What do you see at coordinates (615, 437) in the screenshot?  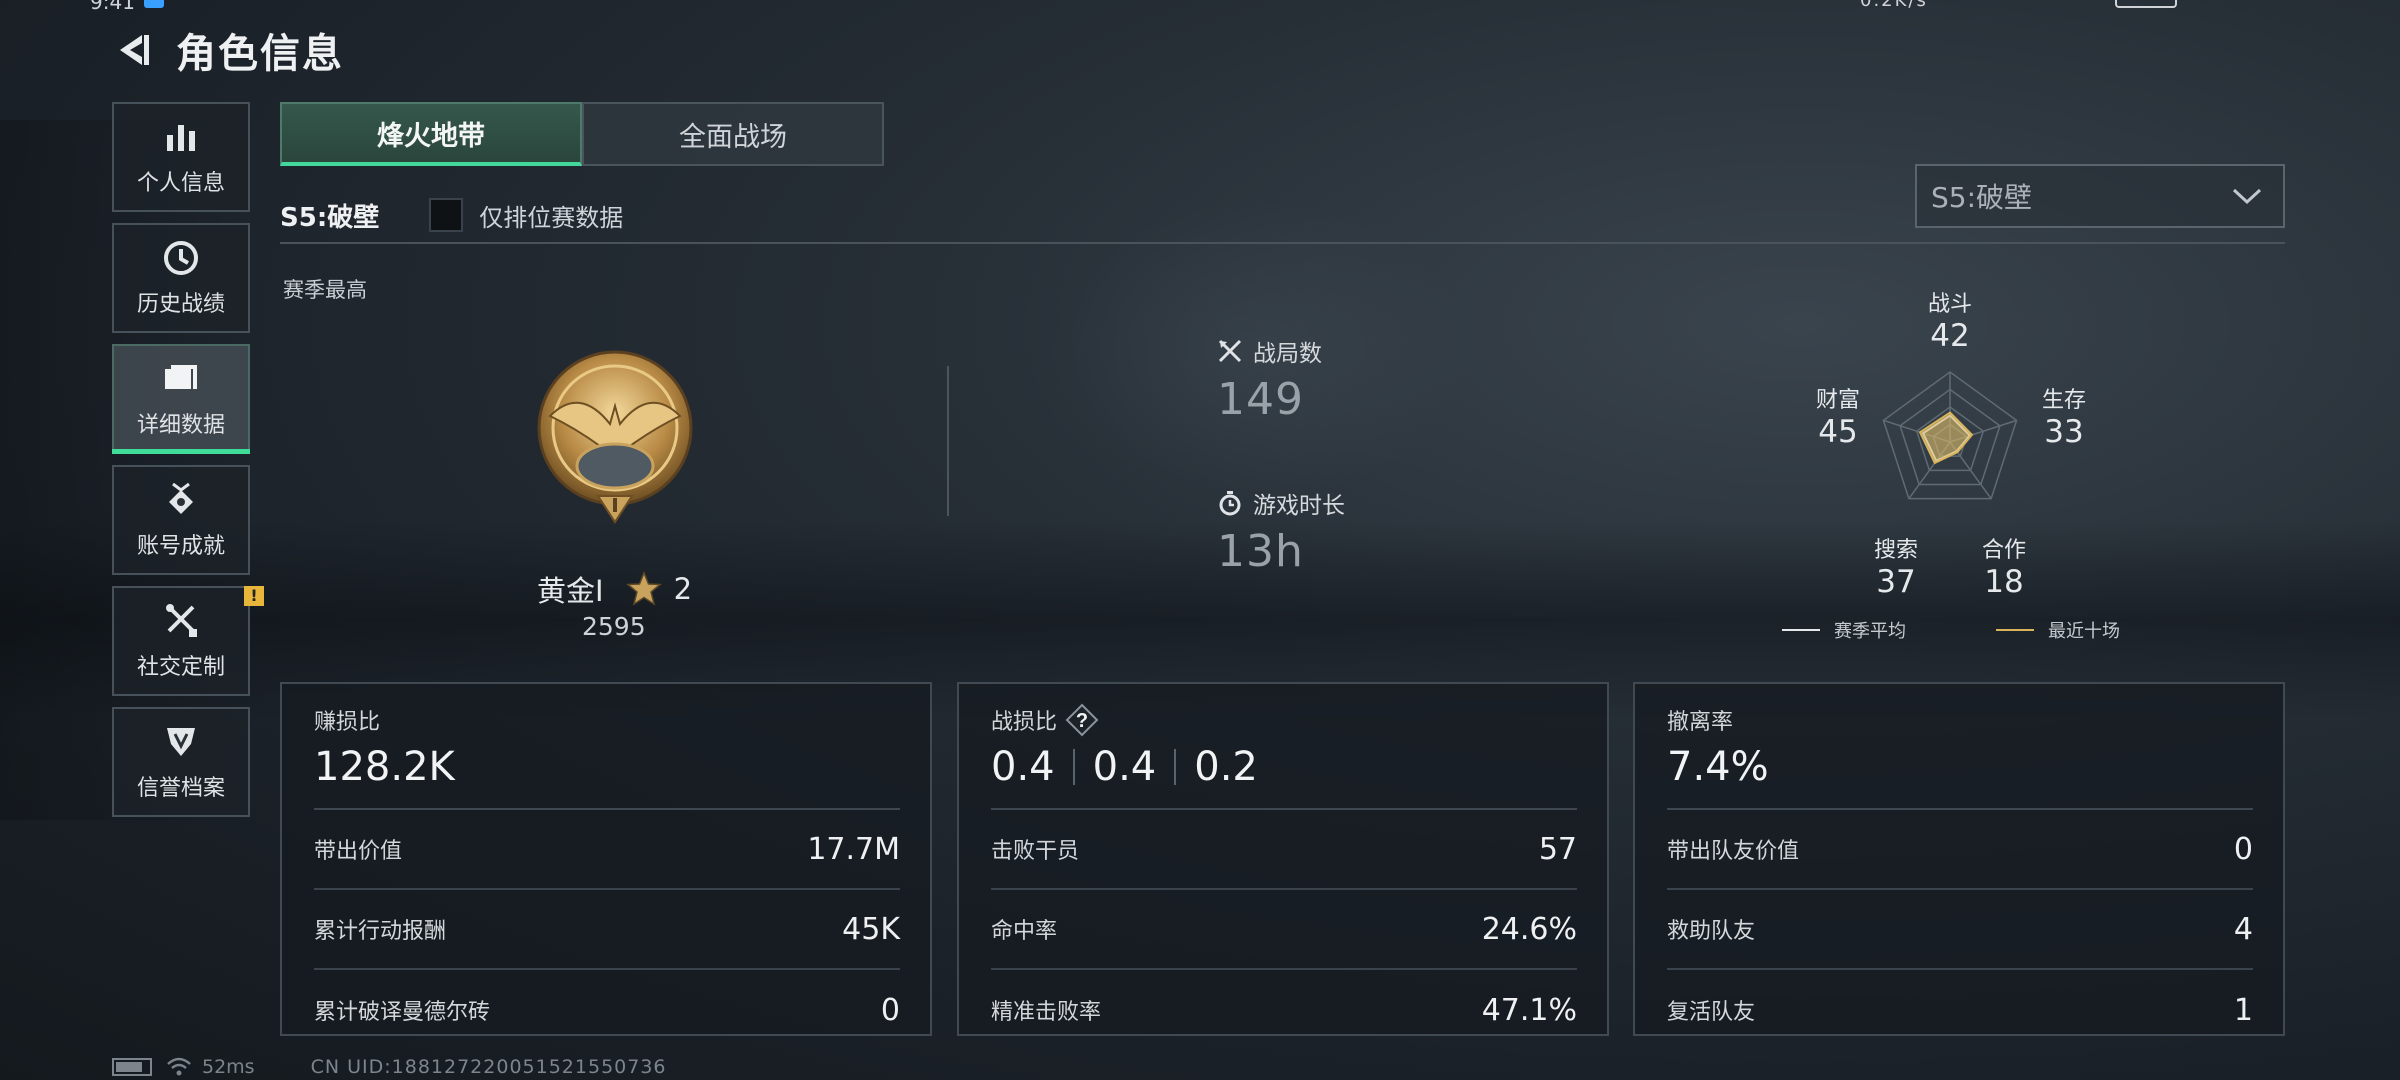 I see `gold-rank-emblem-icon` at bounding box center [615, 437].